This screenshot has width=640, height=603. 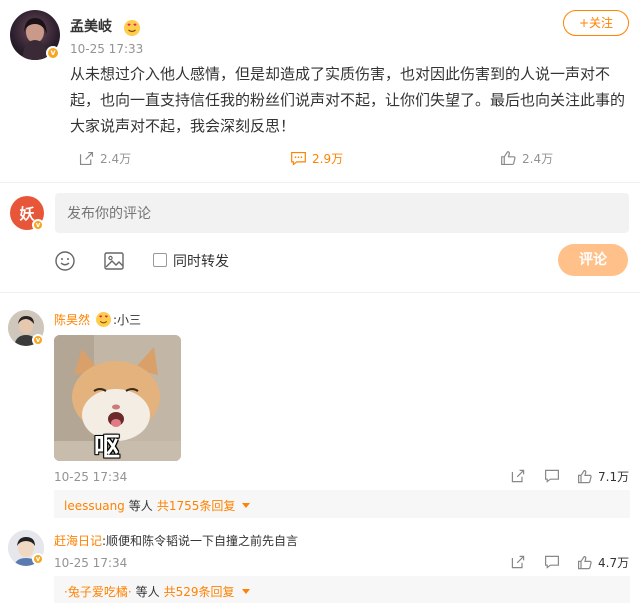 I want to click on image-icon, so click(x=114, y=261).